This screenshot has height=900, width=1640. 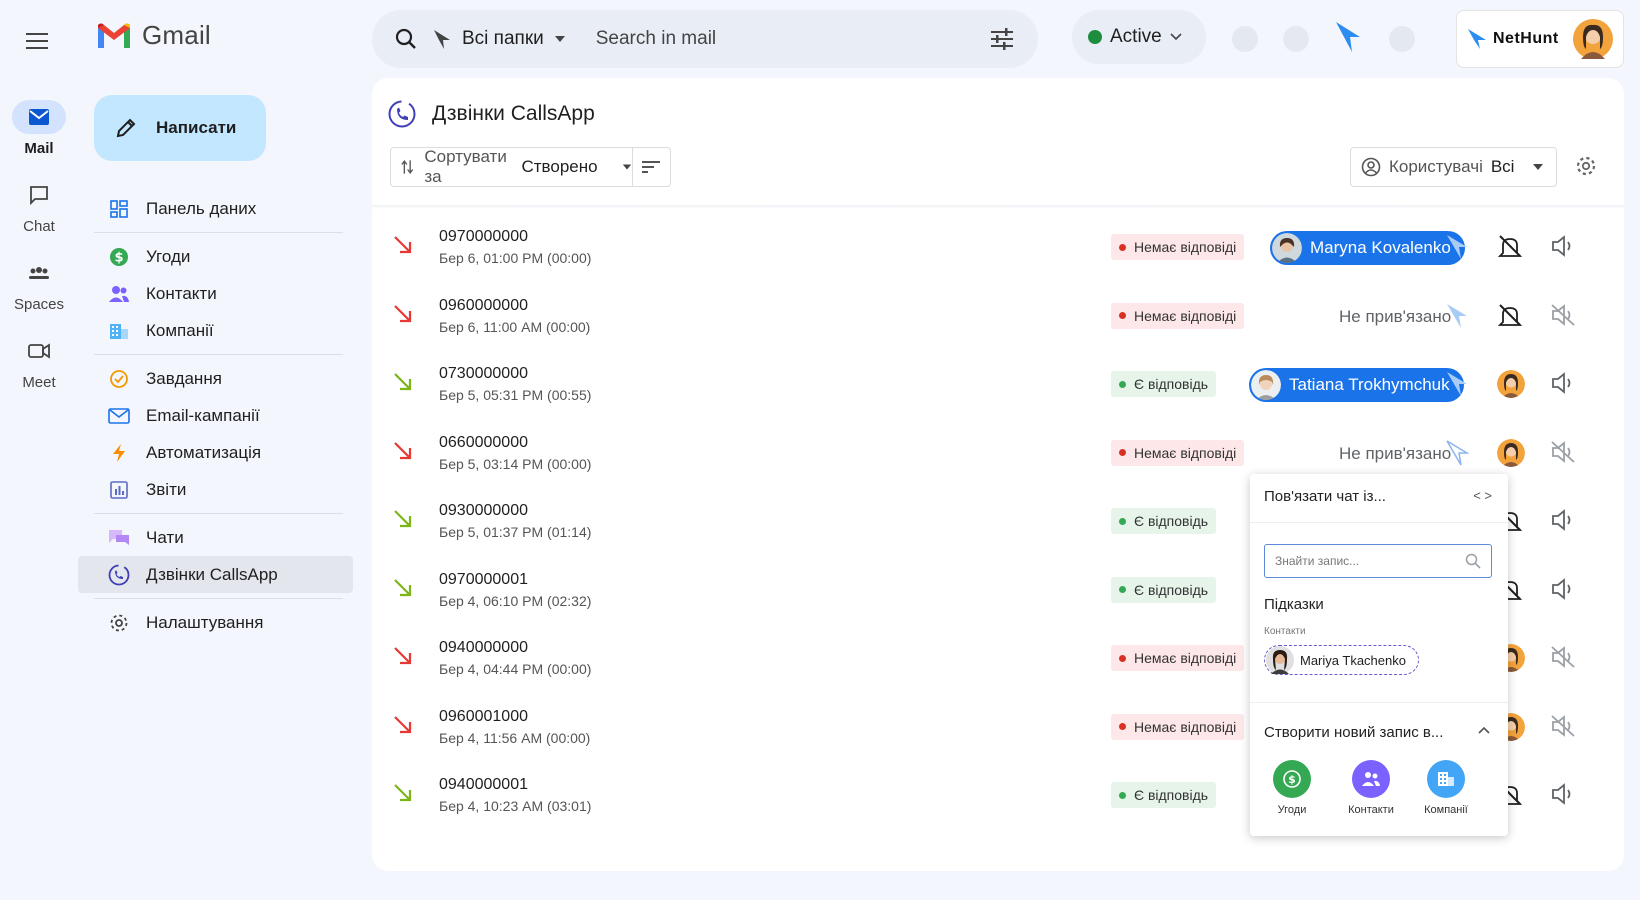 I want to click on sort-label: Сортувати за, so click(x=465, y=166).